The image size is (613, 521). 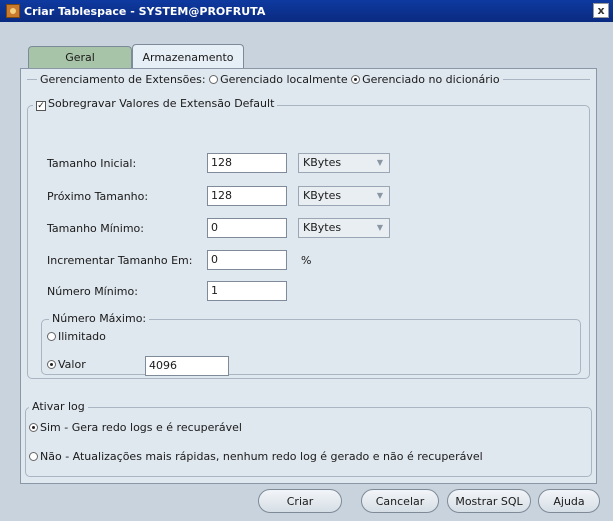 I want to click on extent-dict-radio, so click(x=356, y=79).